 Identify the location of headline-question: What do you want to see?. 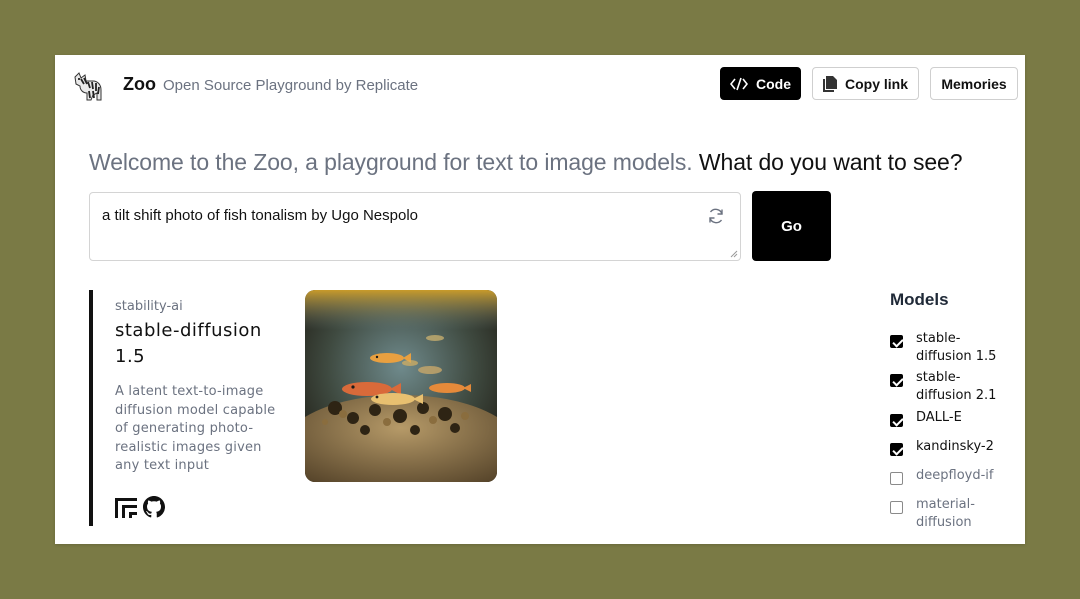
(830, 162).